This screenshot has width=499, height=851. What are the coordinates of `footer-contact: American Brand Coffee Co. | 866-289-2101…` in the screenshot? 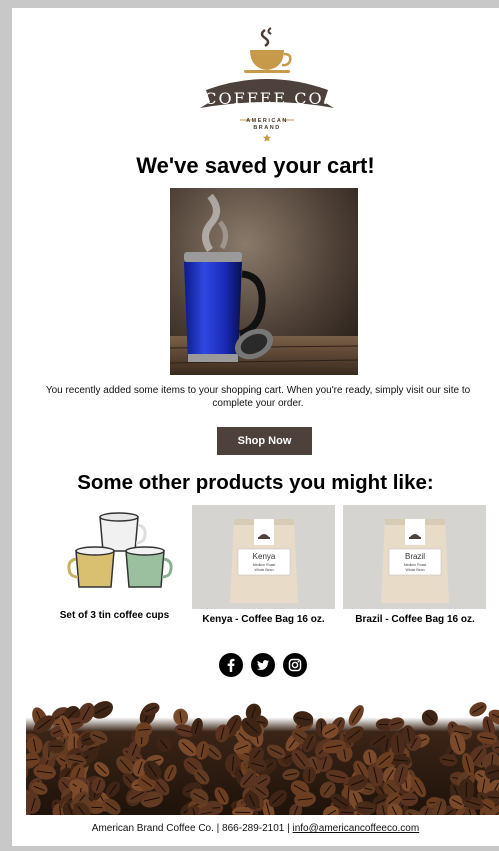 It's located at (192, 828).